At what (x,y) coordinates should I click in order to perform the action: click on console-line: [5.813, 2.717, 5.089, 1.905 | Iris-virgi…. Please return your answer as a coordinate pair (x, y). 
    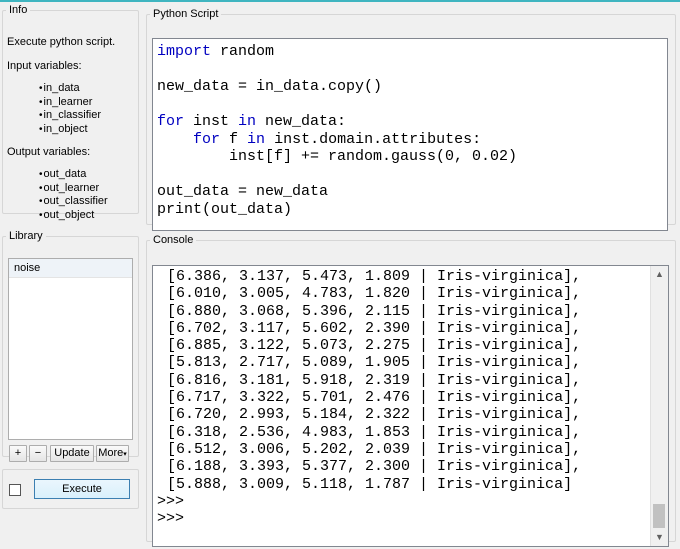
    Looking at the image, I should click on (374, 363).